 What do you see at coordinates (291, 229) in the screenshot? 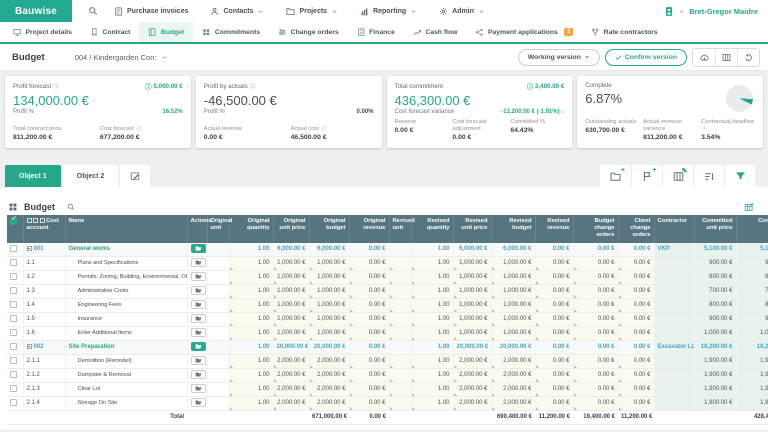
I see `column-header-original-unit-price: Original unit price` at bounding box center [291, 229].